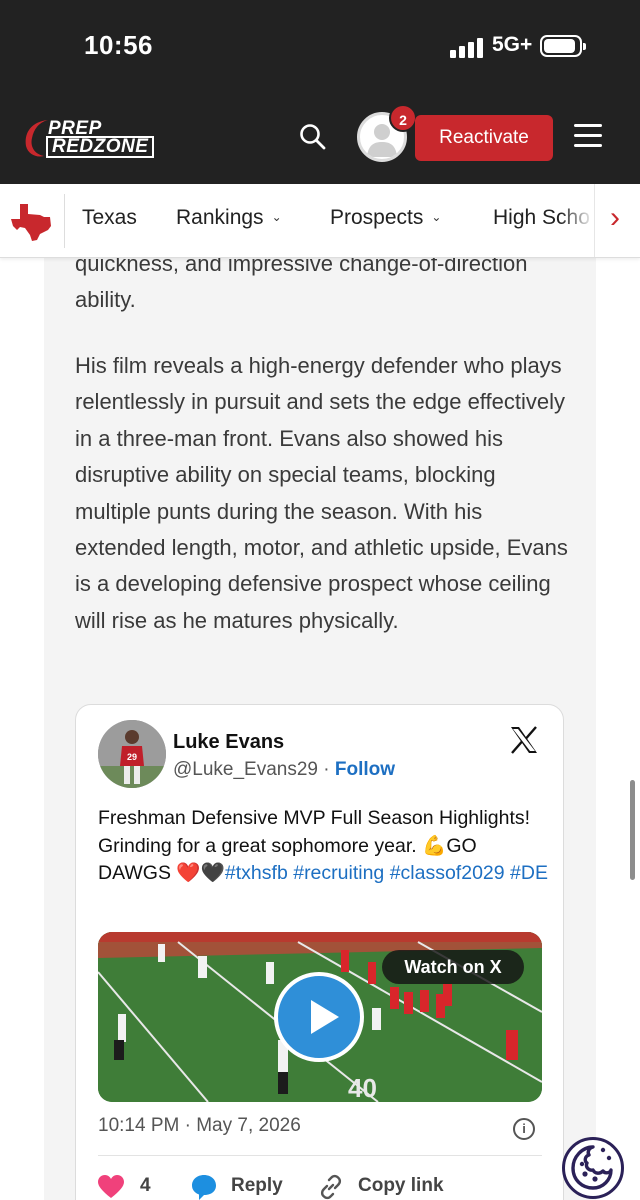 Image resolution: width=640 pixels, height=1200 pixels. I want to click on post-author-handle-row: @Luke_Evans29 · Follow, so click(284, 770).